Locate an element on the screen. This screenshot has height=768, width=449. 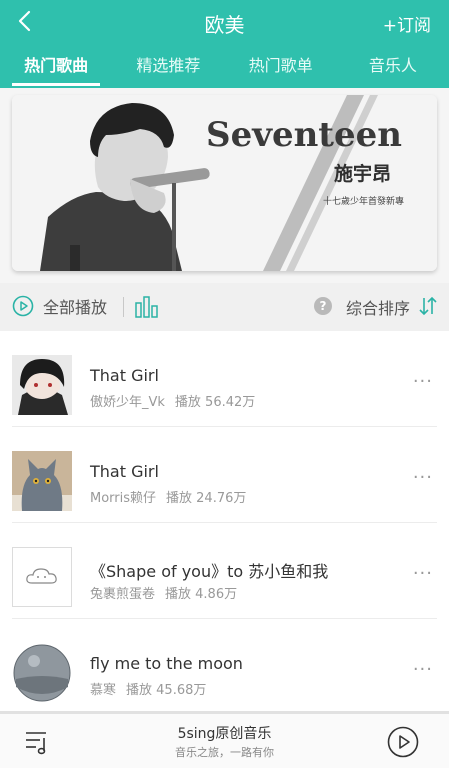
song-artist: Morris赖仔 is located at coordinates (123, 498).